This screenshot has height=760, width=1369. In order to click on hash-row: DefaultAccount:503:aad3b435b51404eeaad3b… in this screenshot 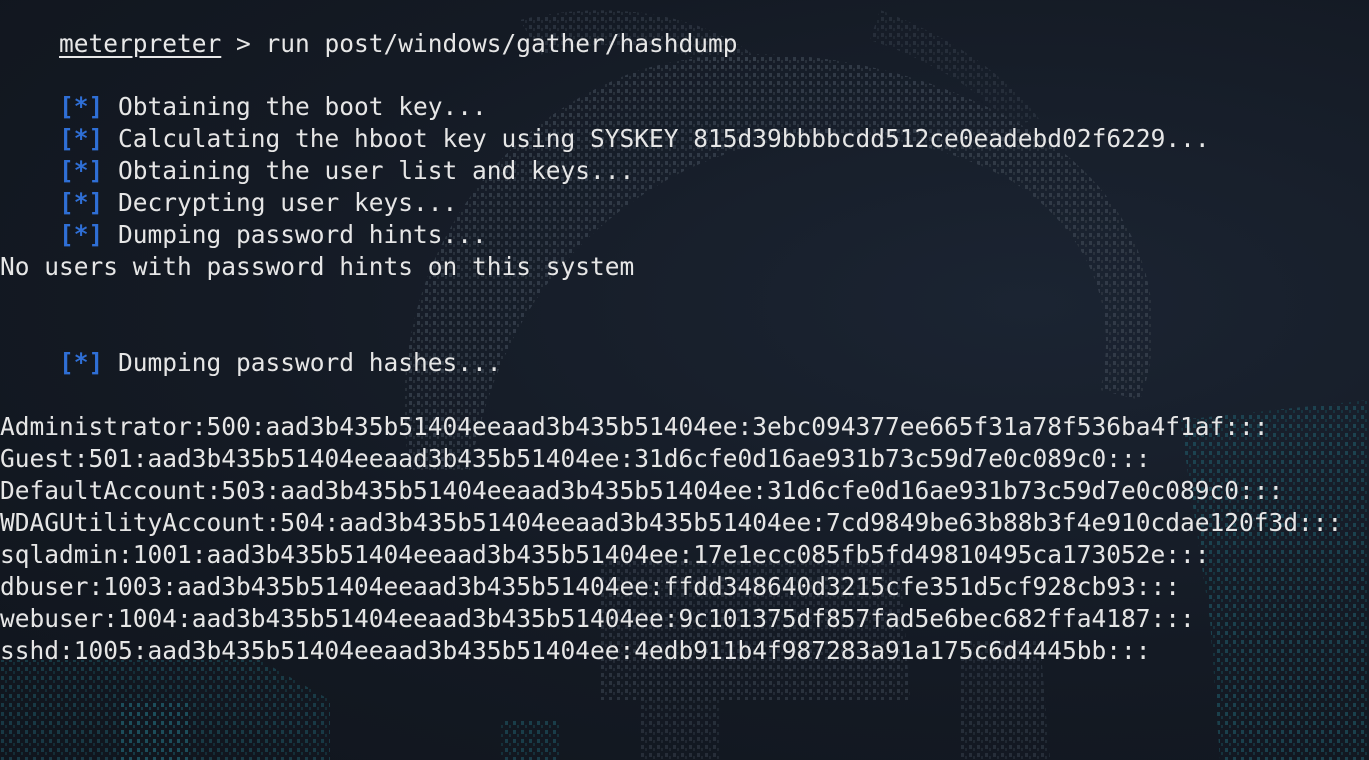, I will do `click(642, 490)`.